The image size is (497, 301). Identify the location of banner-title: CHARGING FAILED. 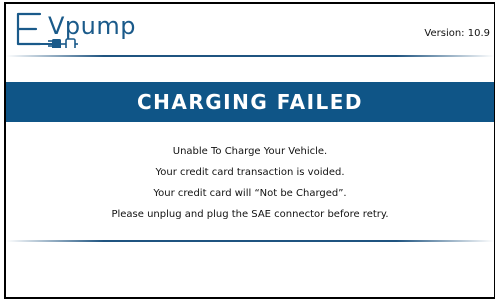
(250, 102).